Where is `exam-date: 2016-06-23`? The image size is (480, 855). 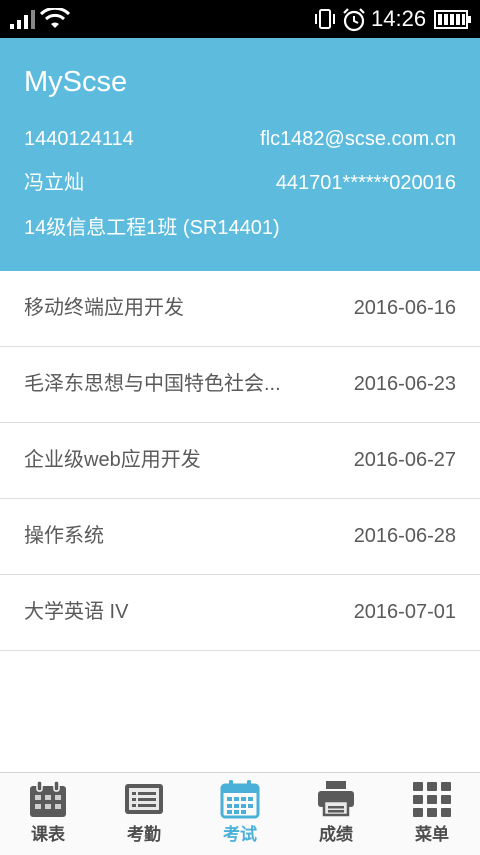
exam-date: 2016-06-23 is located at coordinates (404, 384).